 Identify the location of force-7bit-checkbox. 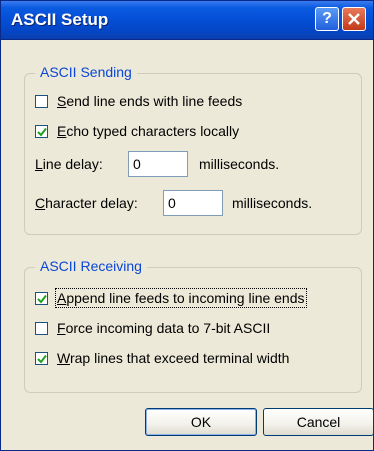
(41, 328).